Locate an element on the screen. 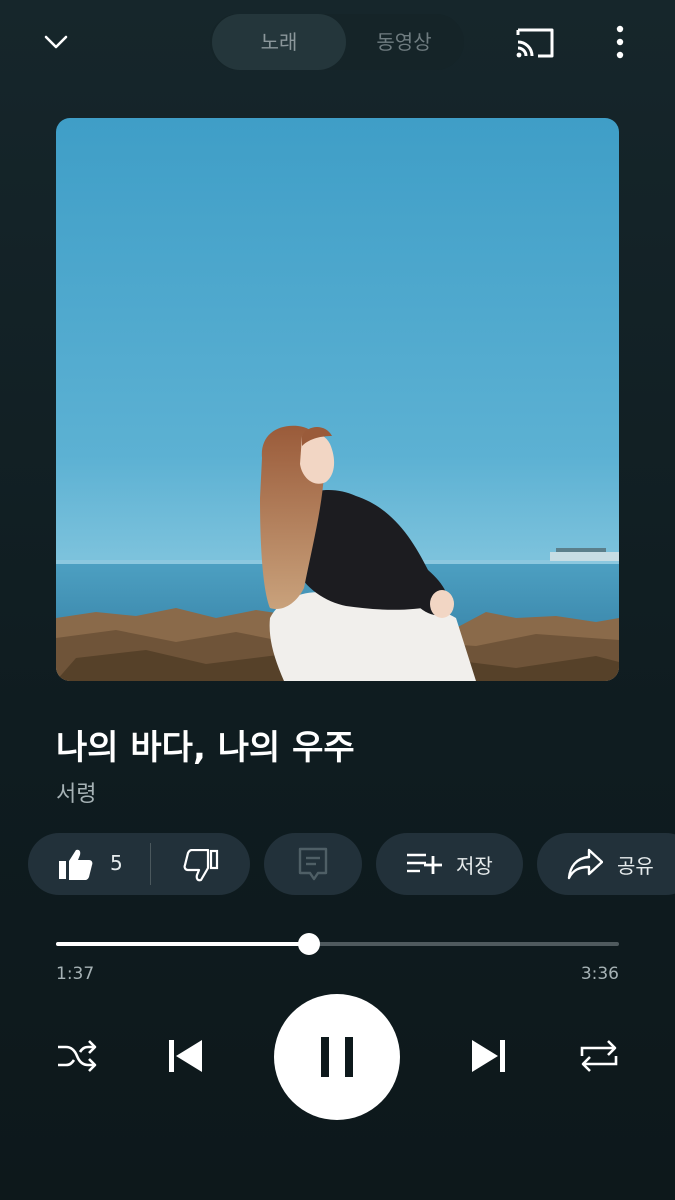 This screenshot has height=1200, width=675. artist-name: 서령 is located at coordinates (76, 792).